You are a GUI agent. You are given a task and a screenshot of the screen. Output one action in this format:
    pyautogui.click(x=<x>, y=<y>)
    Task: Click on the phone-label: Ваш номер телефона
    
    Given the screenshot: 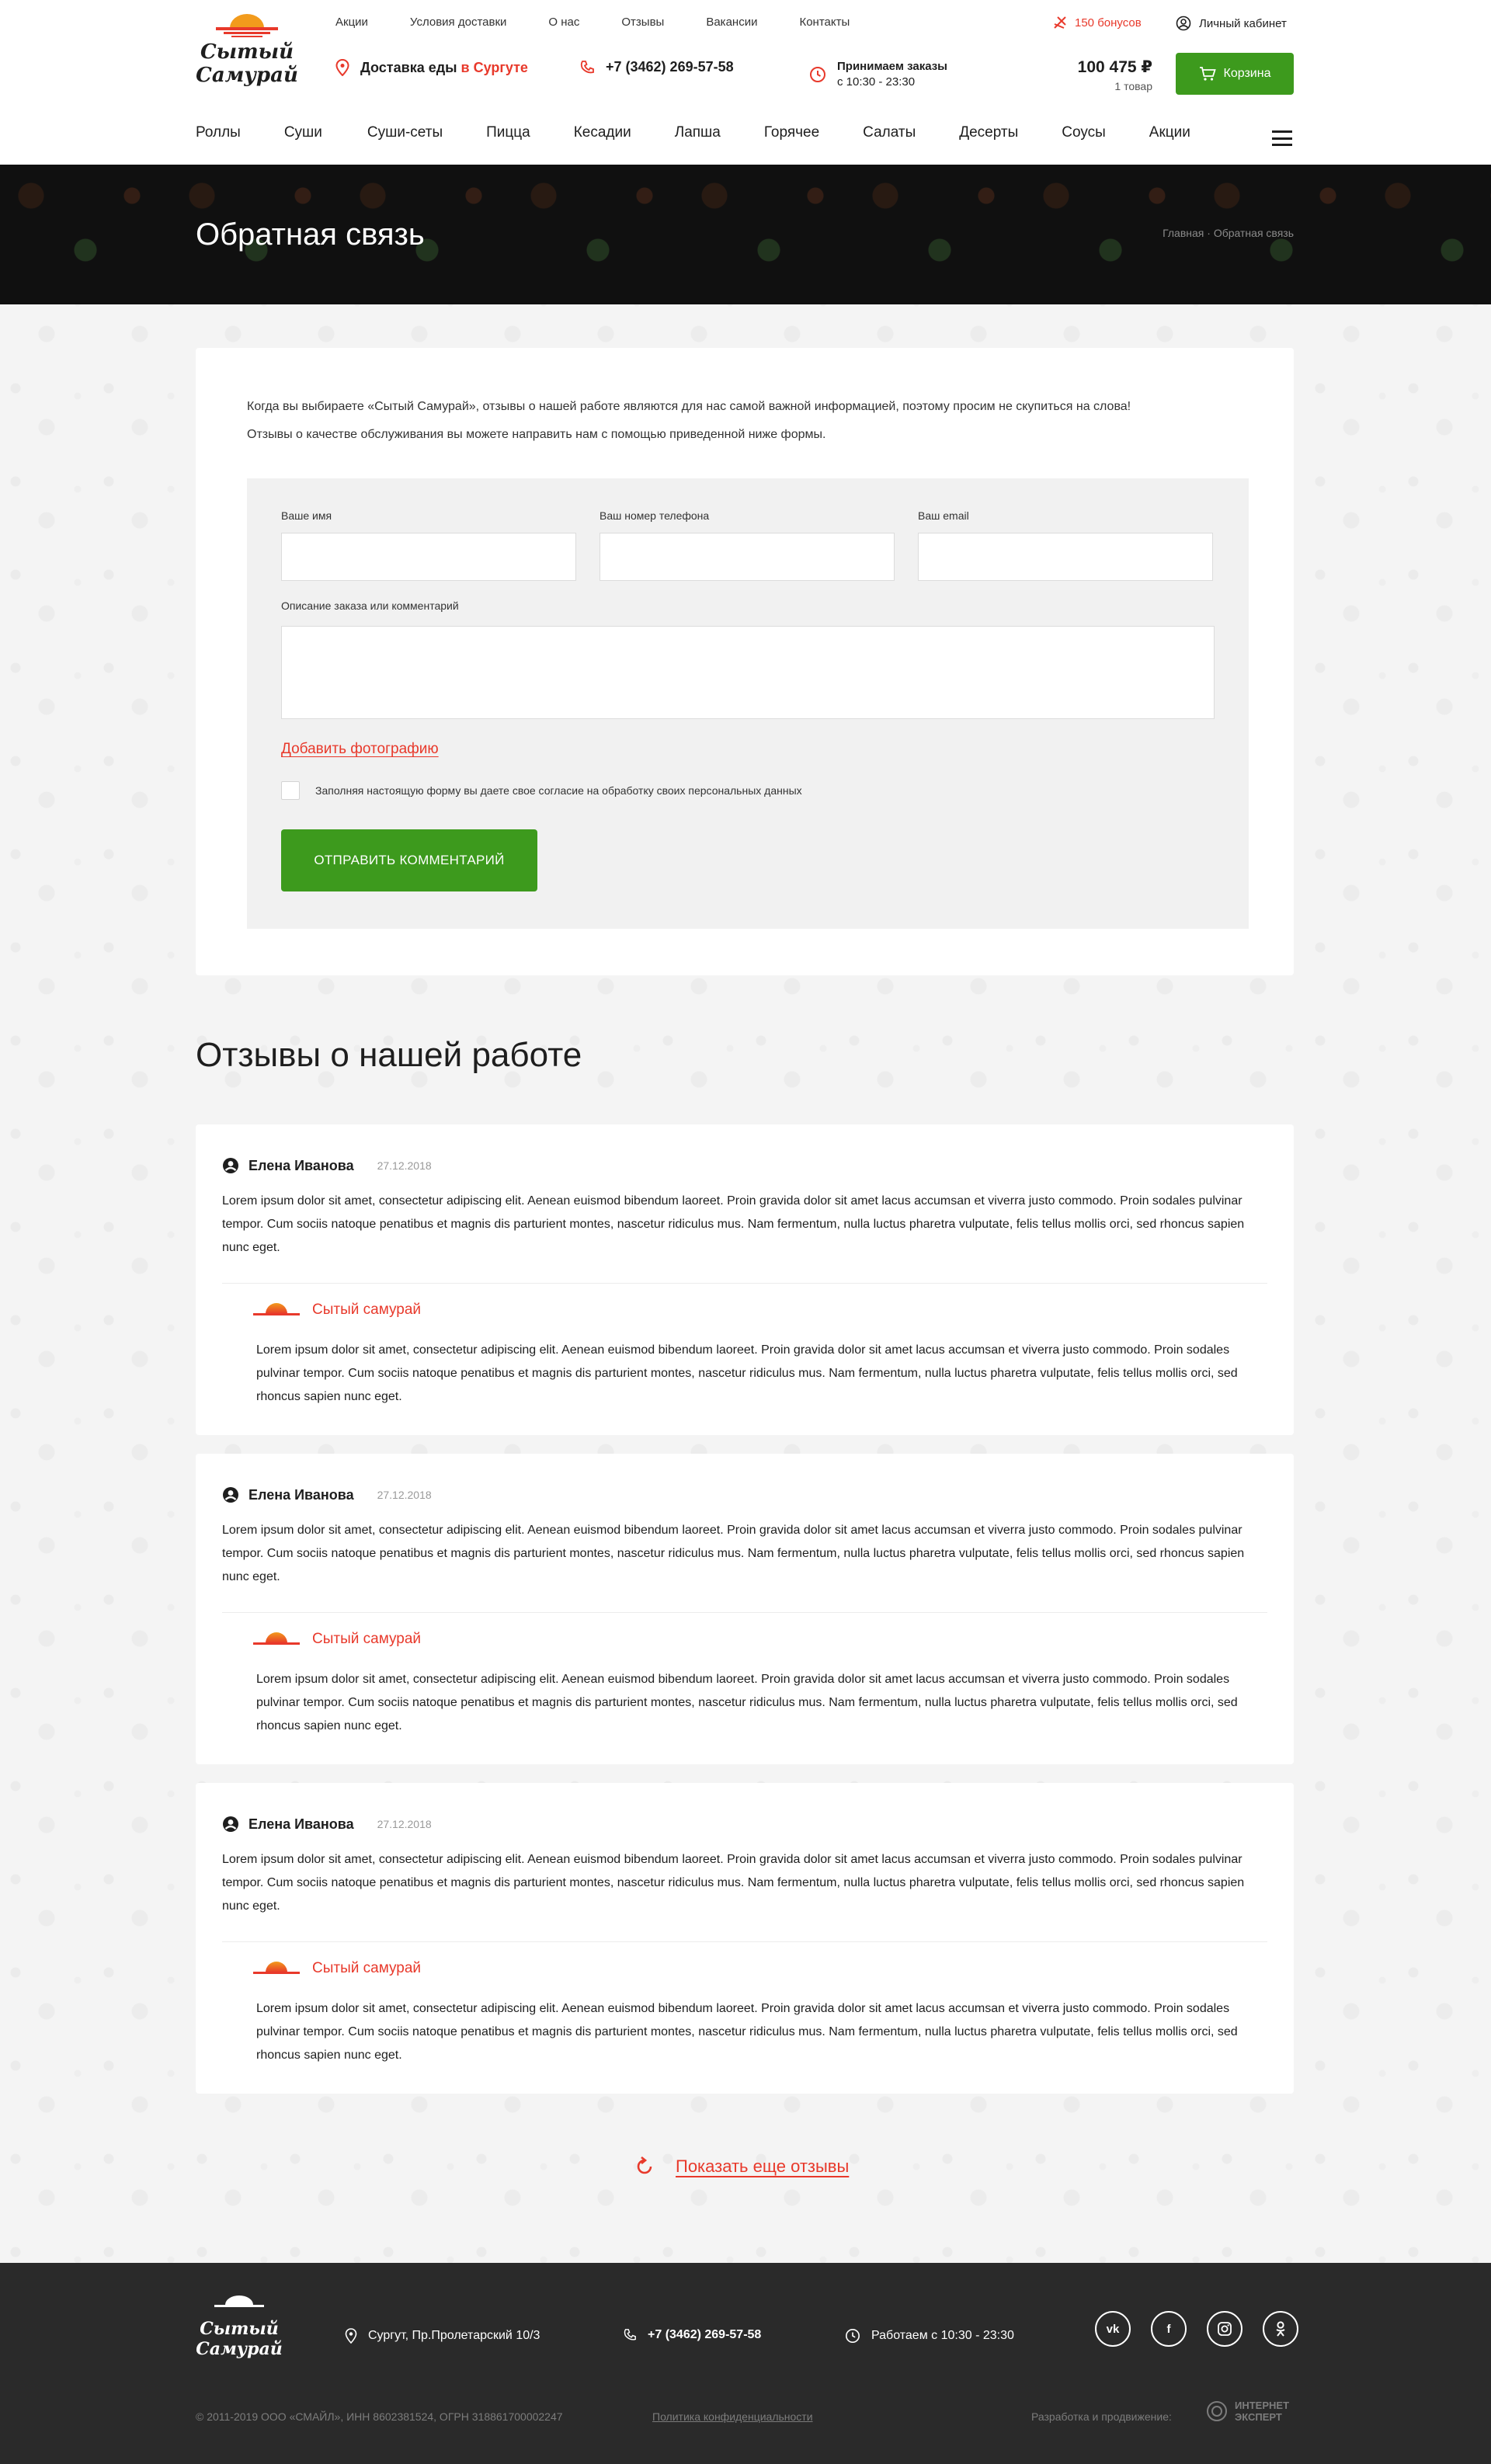 What is the action you would take?
    pyautogui.click(x=655, y=515)
    